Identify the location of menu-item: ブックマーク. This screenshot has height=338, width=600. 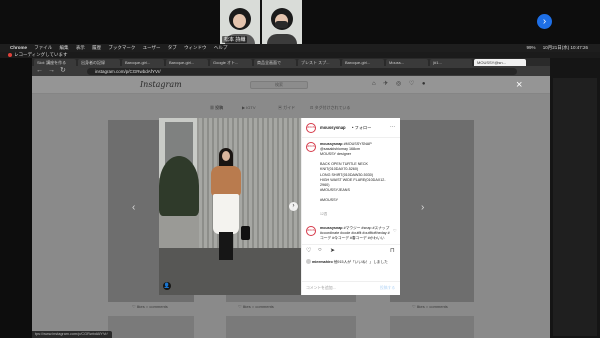
(121, 47).